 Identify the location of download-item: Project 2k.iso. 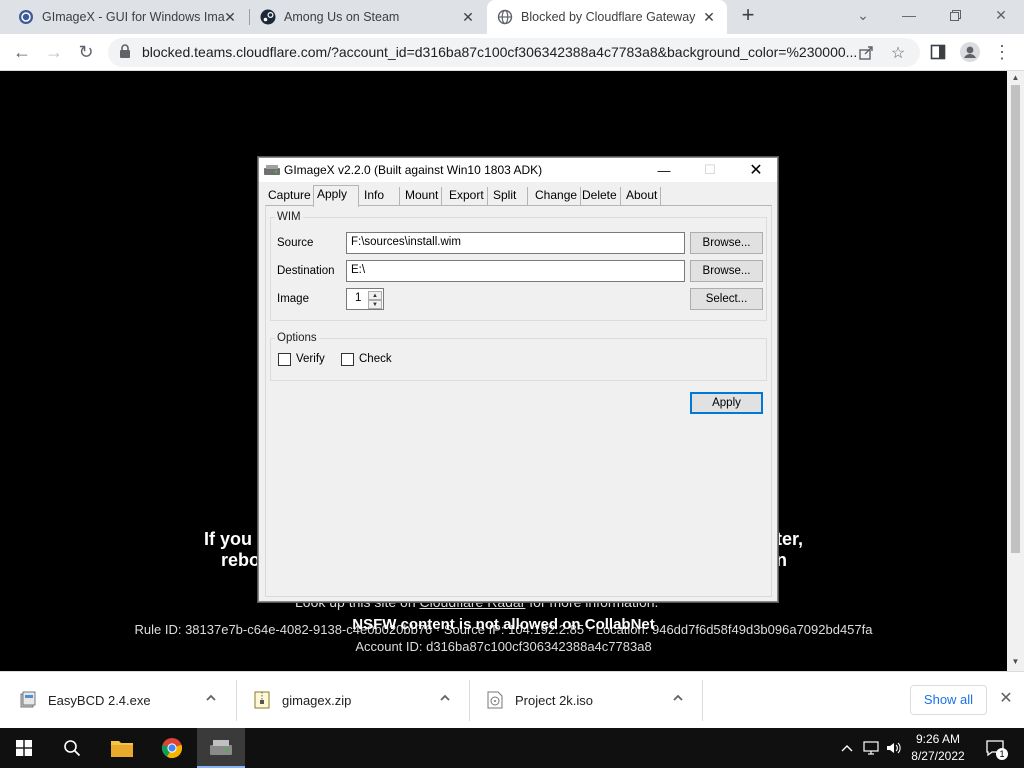
(584, 700).